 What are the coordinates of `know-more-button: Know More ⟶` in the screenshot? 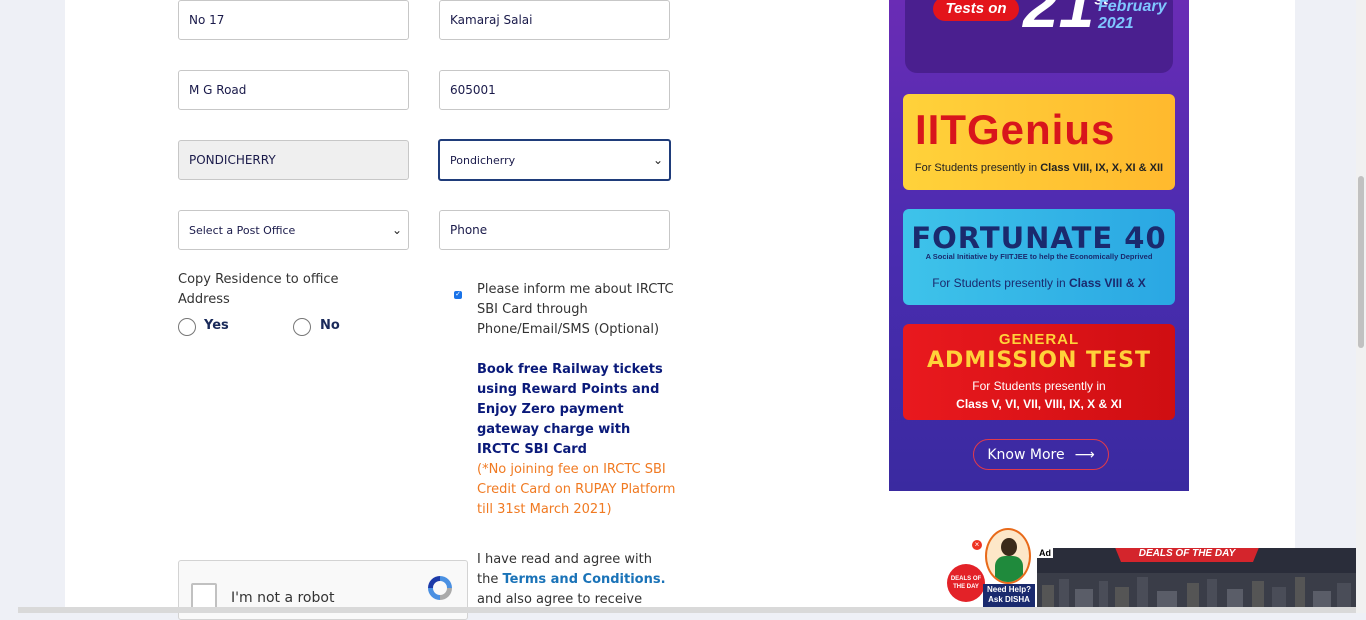 It's located at (1041, 454).